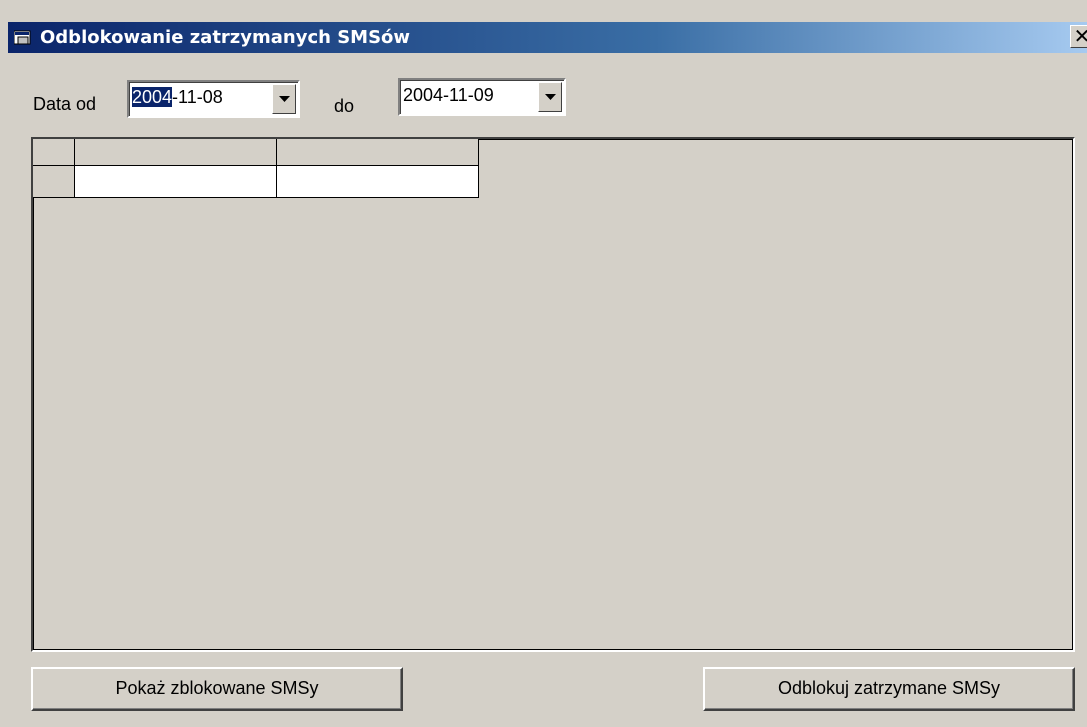 The height and width of the screenshot is (727, 1087). What do you see at coordinates (547, 37) in the screenshot?
I see `title-bar: Odblokowanie zatrzymanych SMSów ✕` at bounding box center [547, 37].